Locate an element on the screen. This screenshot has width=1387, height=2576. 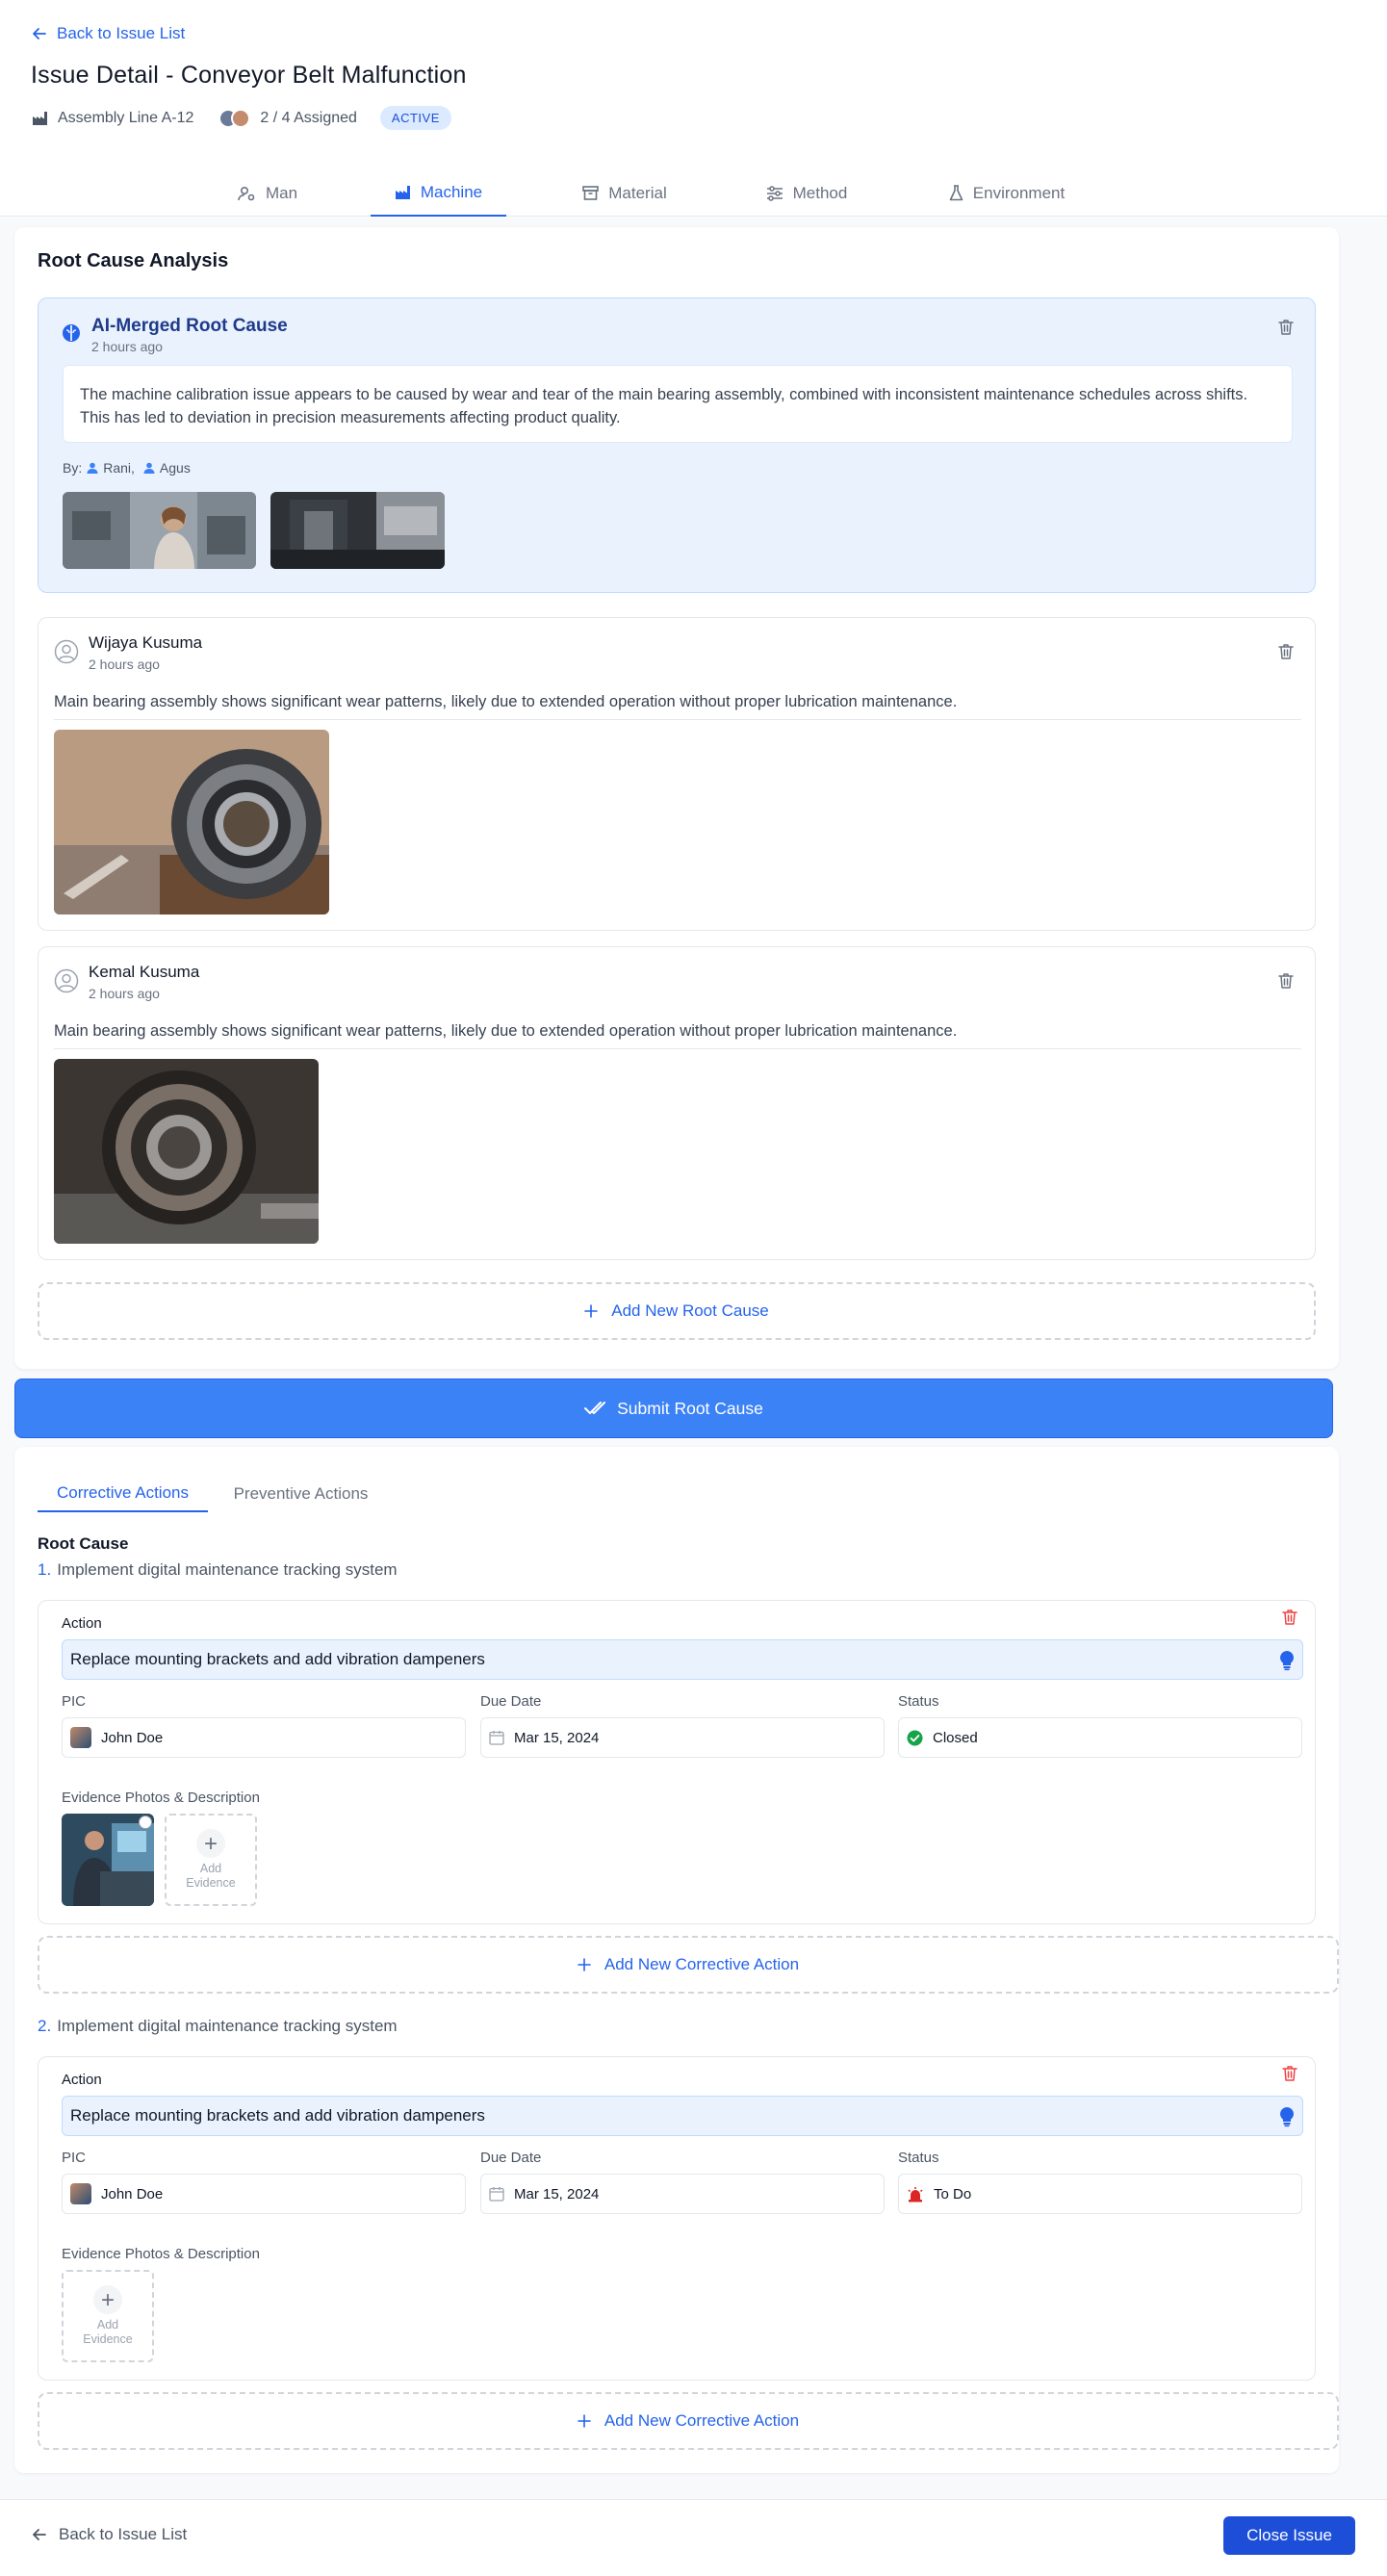
status-badge: ACTIVE is located at coordinates (415, 118).